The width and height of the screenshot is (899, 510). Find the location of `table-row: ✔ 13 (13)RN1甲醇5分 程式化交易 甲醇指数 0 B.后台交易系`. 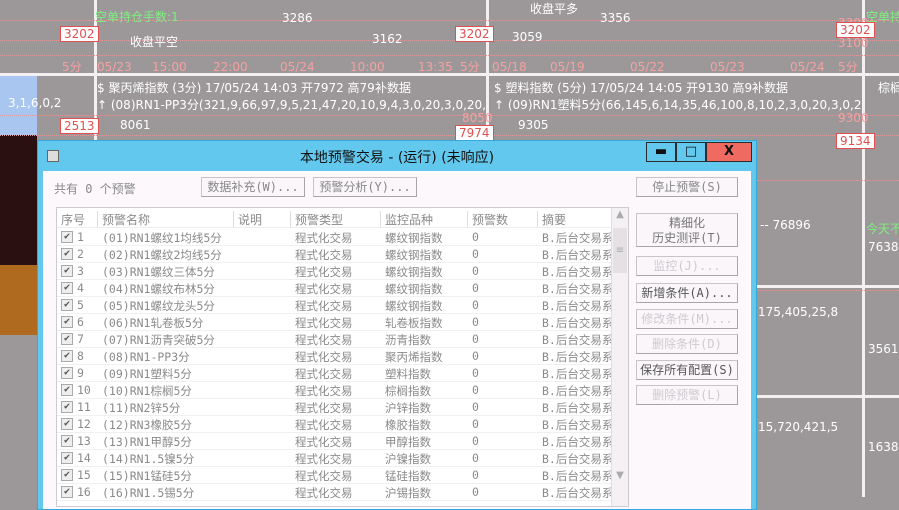

table-row: ✔ 13 (13)RN1甲醇5分 程式化交易 甲醇指数 0 B.后台交易系 is located at coordinates (335, 441).